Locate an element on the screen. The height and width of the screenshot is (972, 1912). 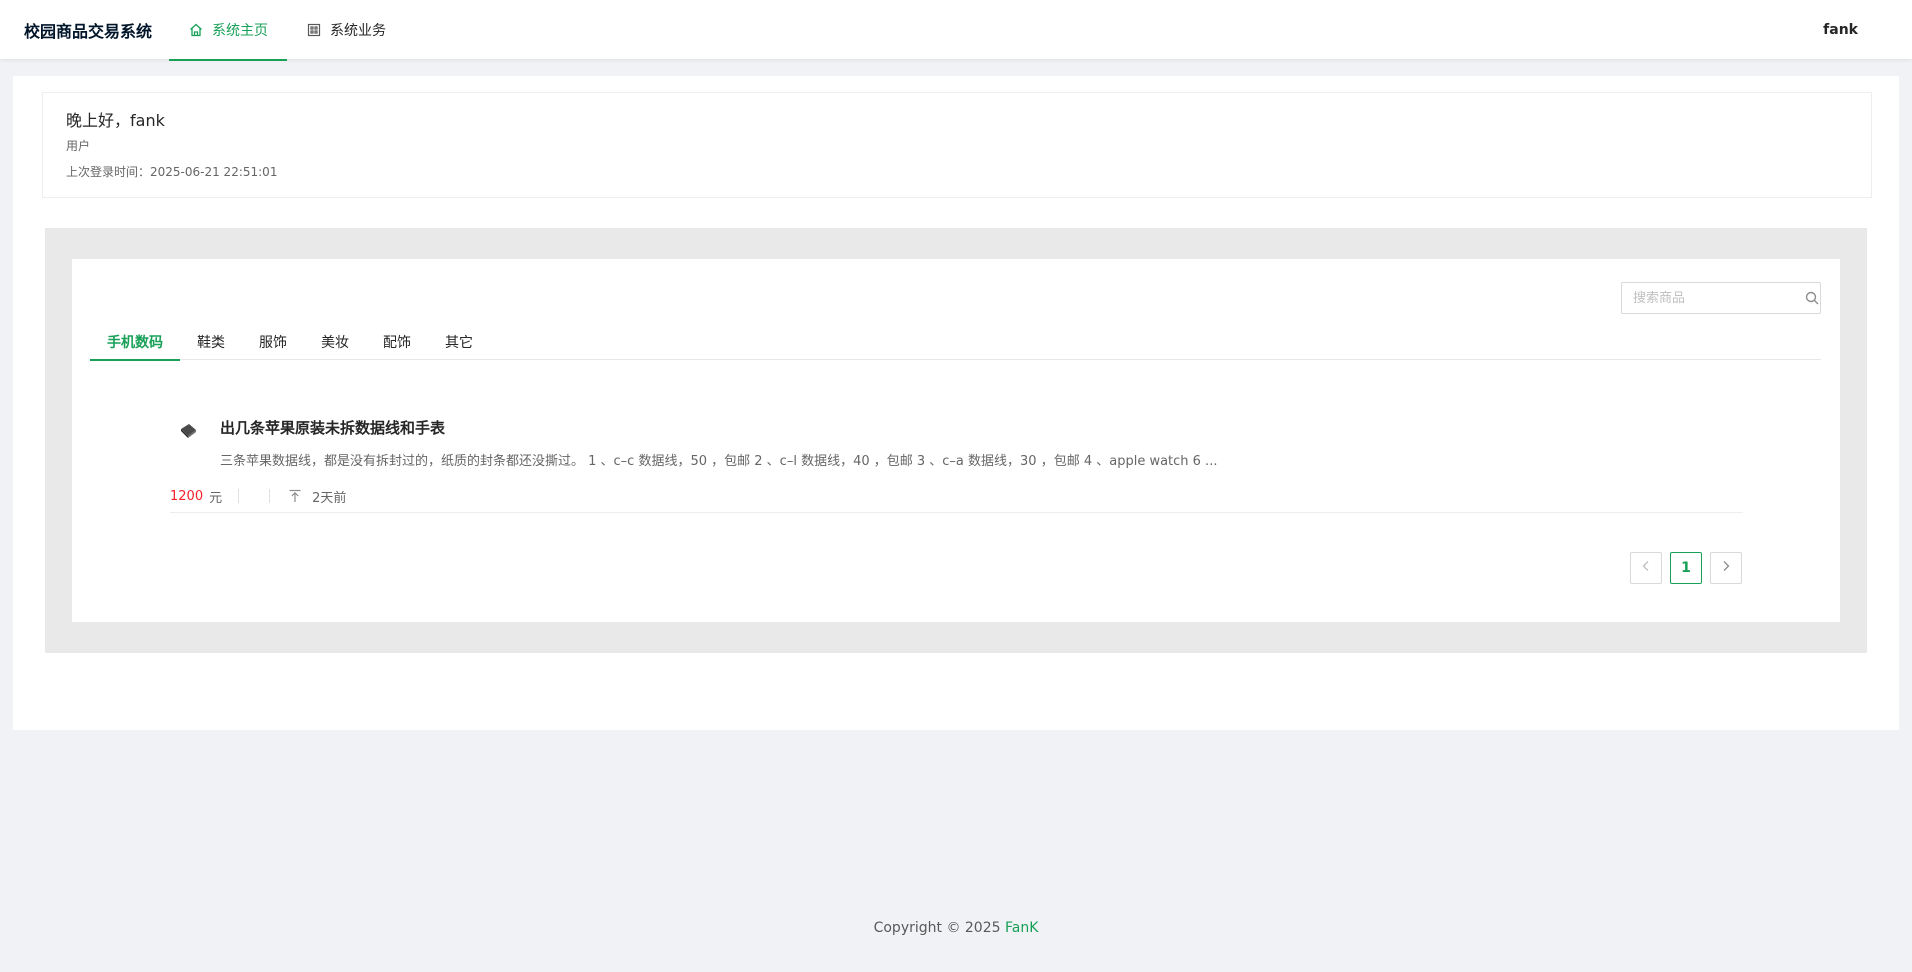
welcome-card: 晚上好，fank 用户 上次登录时间：2025-06-21 22:51:01 is located at coordinates (957, 145).